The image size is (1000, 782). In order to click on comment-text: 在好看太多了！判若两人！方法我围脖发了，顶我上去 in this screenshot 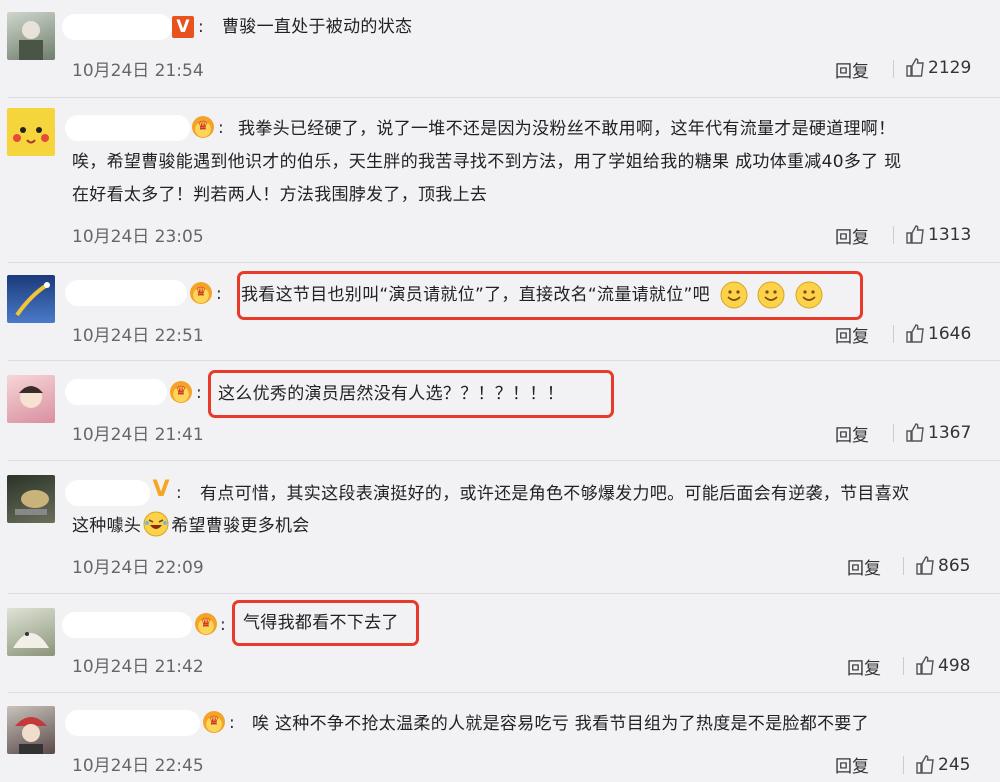, I will do `click(280, 195)`.